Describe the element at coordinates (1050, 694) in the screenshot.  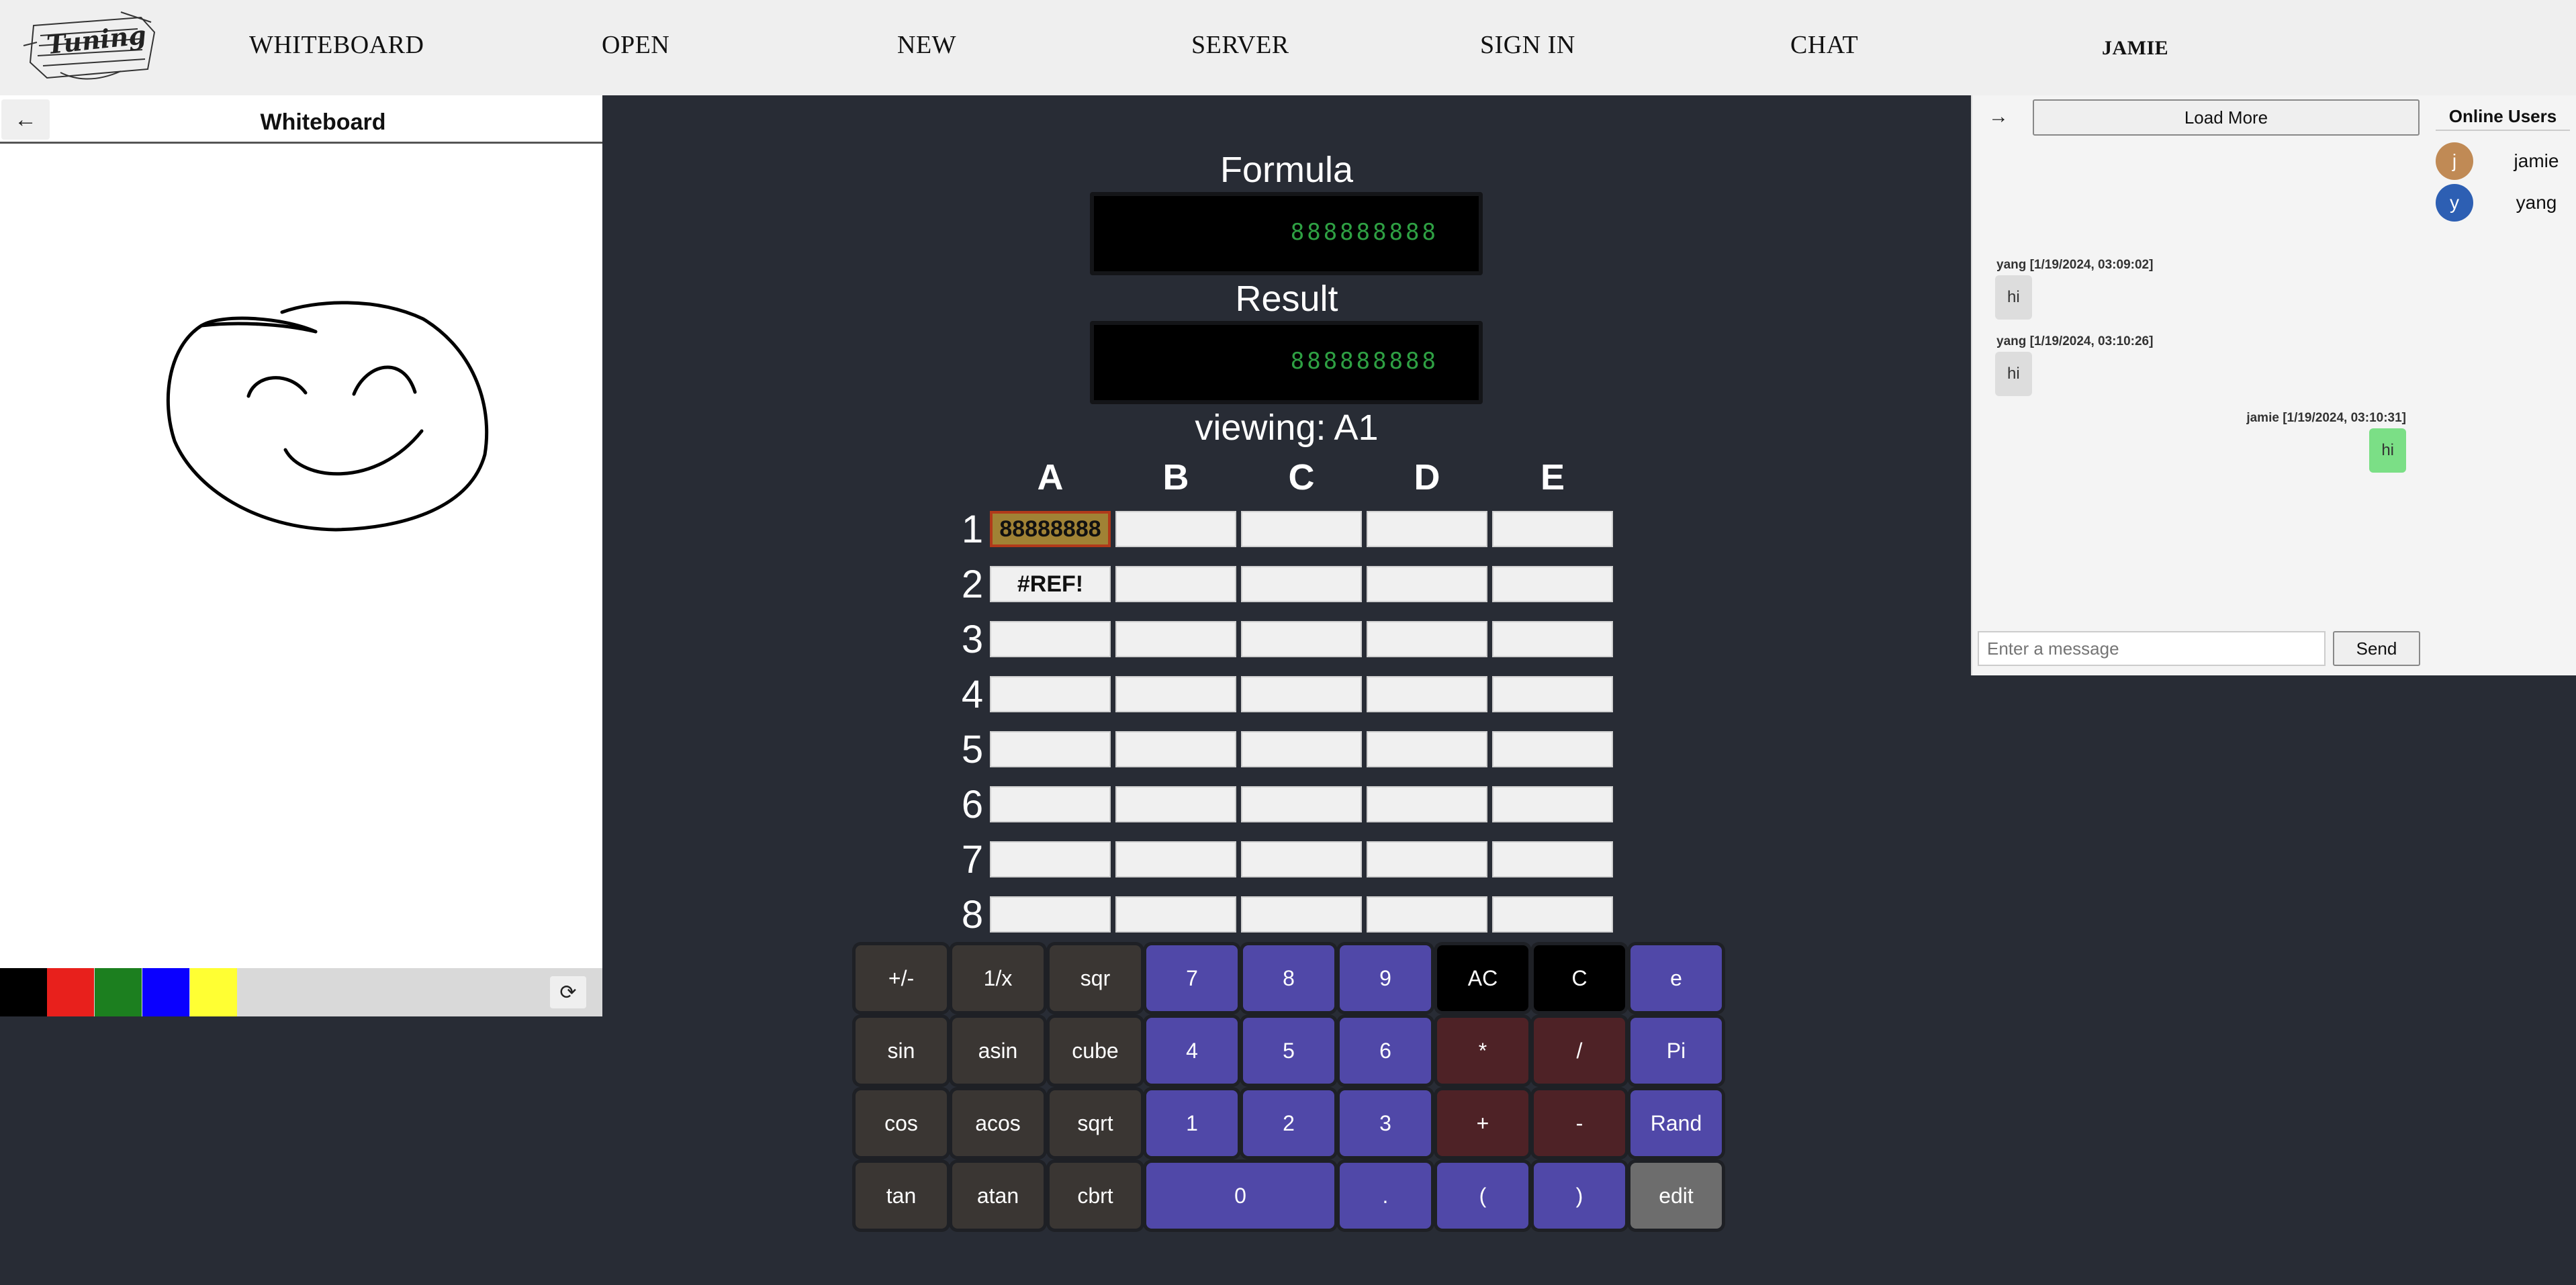
I see `cell-a4` at that location.